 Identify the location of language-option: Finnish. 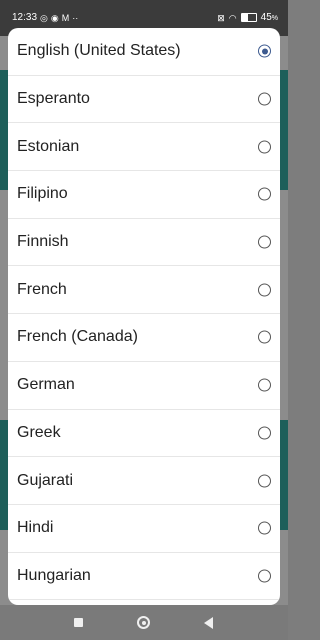
(144, 243).